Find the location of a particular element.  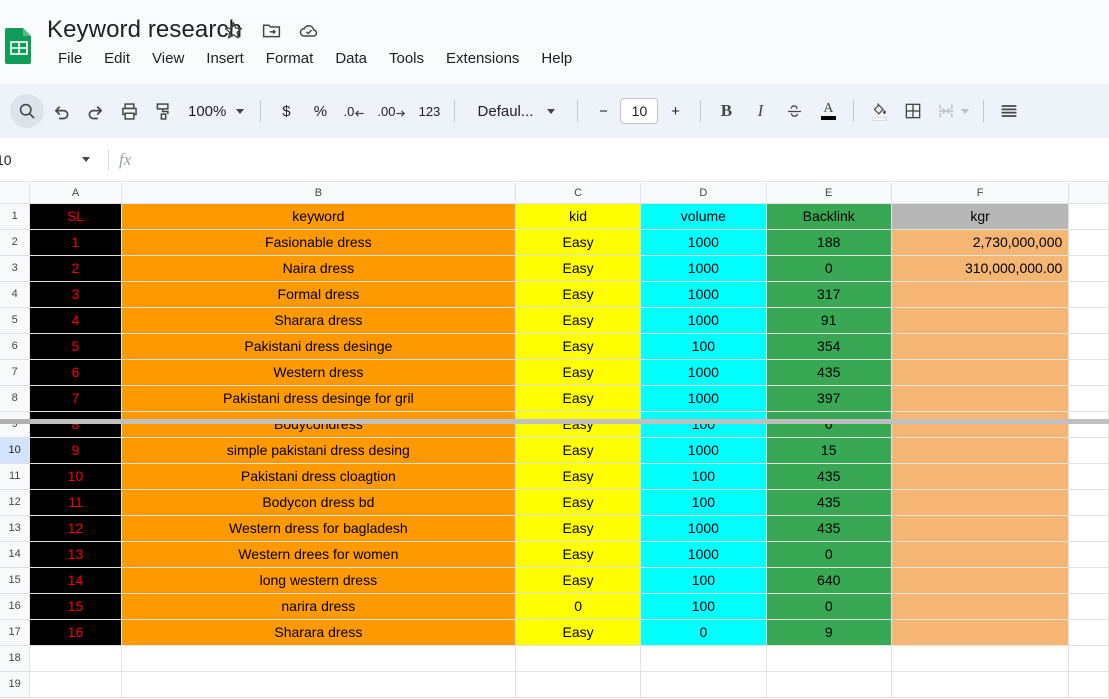

percent-format-button: % is located at coordinates (320, 111).